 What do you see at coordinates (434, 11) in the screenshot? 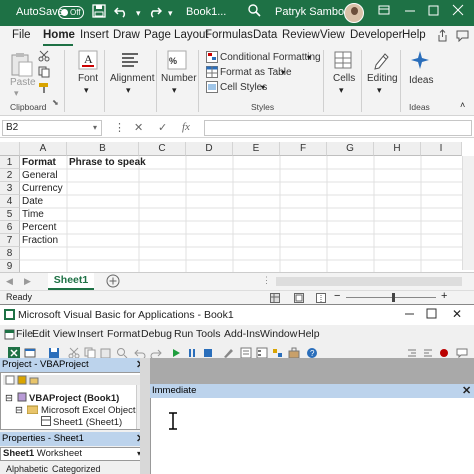
I see `maximize-icon` at bounding box center [434, 11].